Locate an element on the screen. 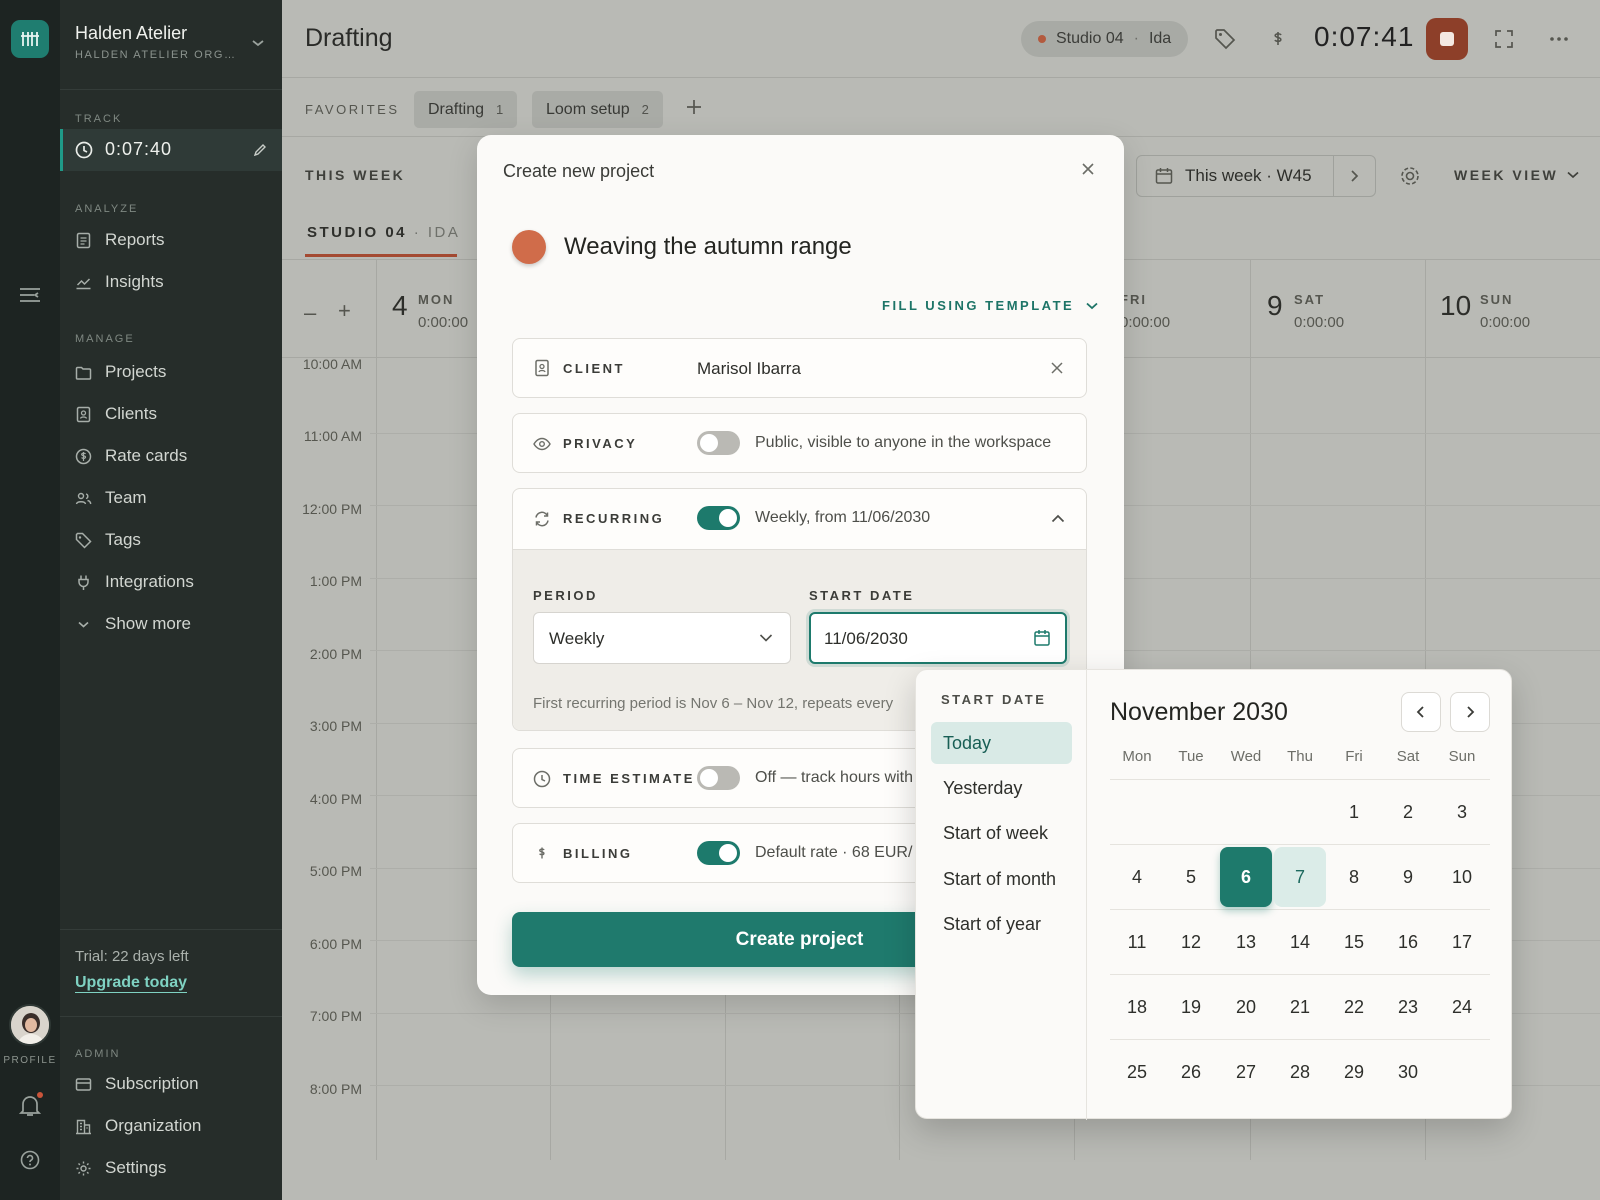  time-estimate-toggle is located at coordinates (718, 778).